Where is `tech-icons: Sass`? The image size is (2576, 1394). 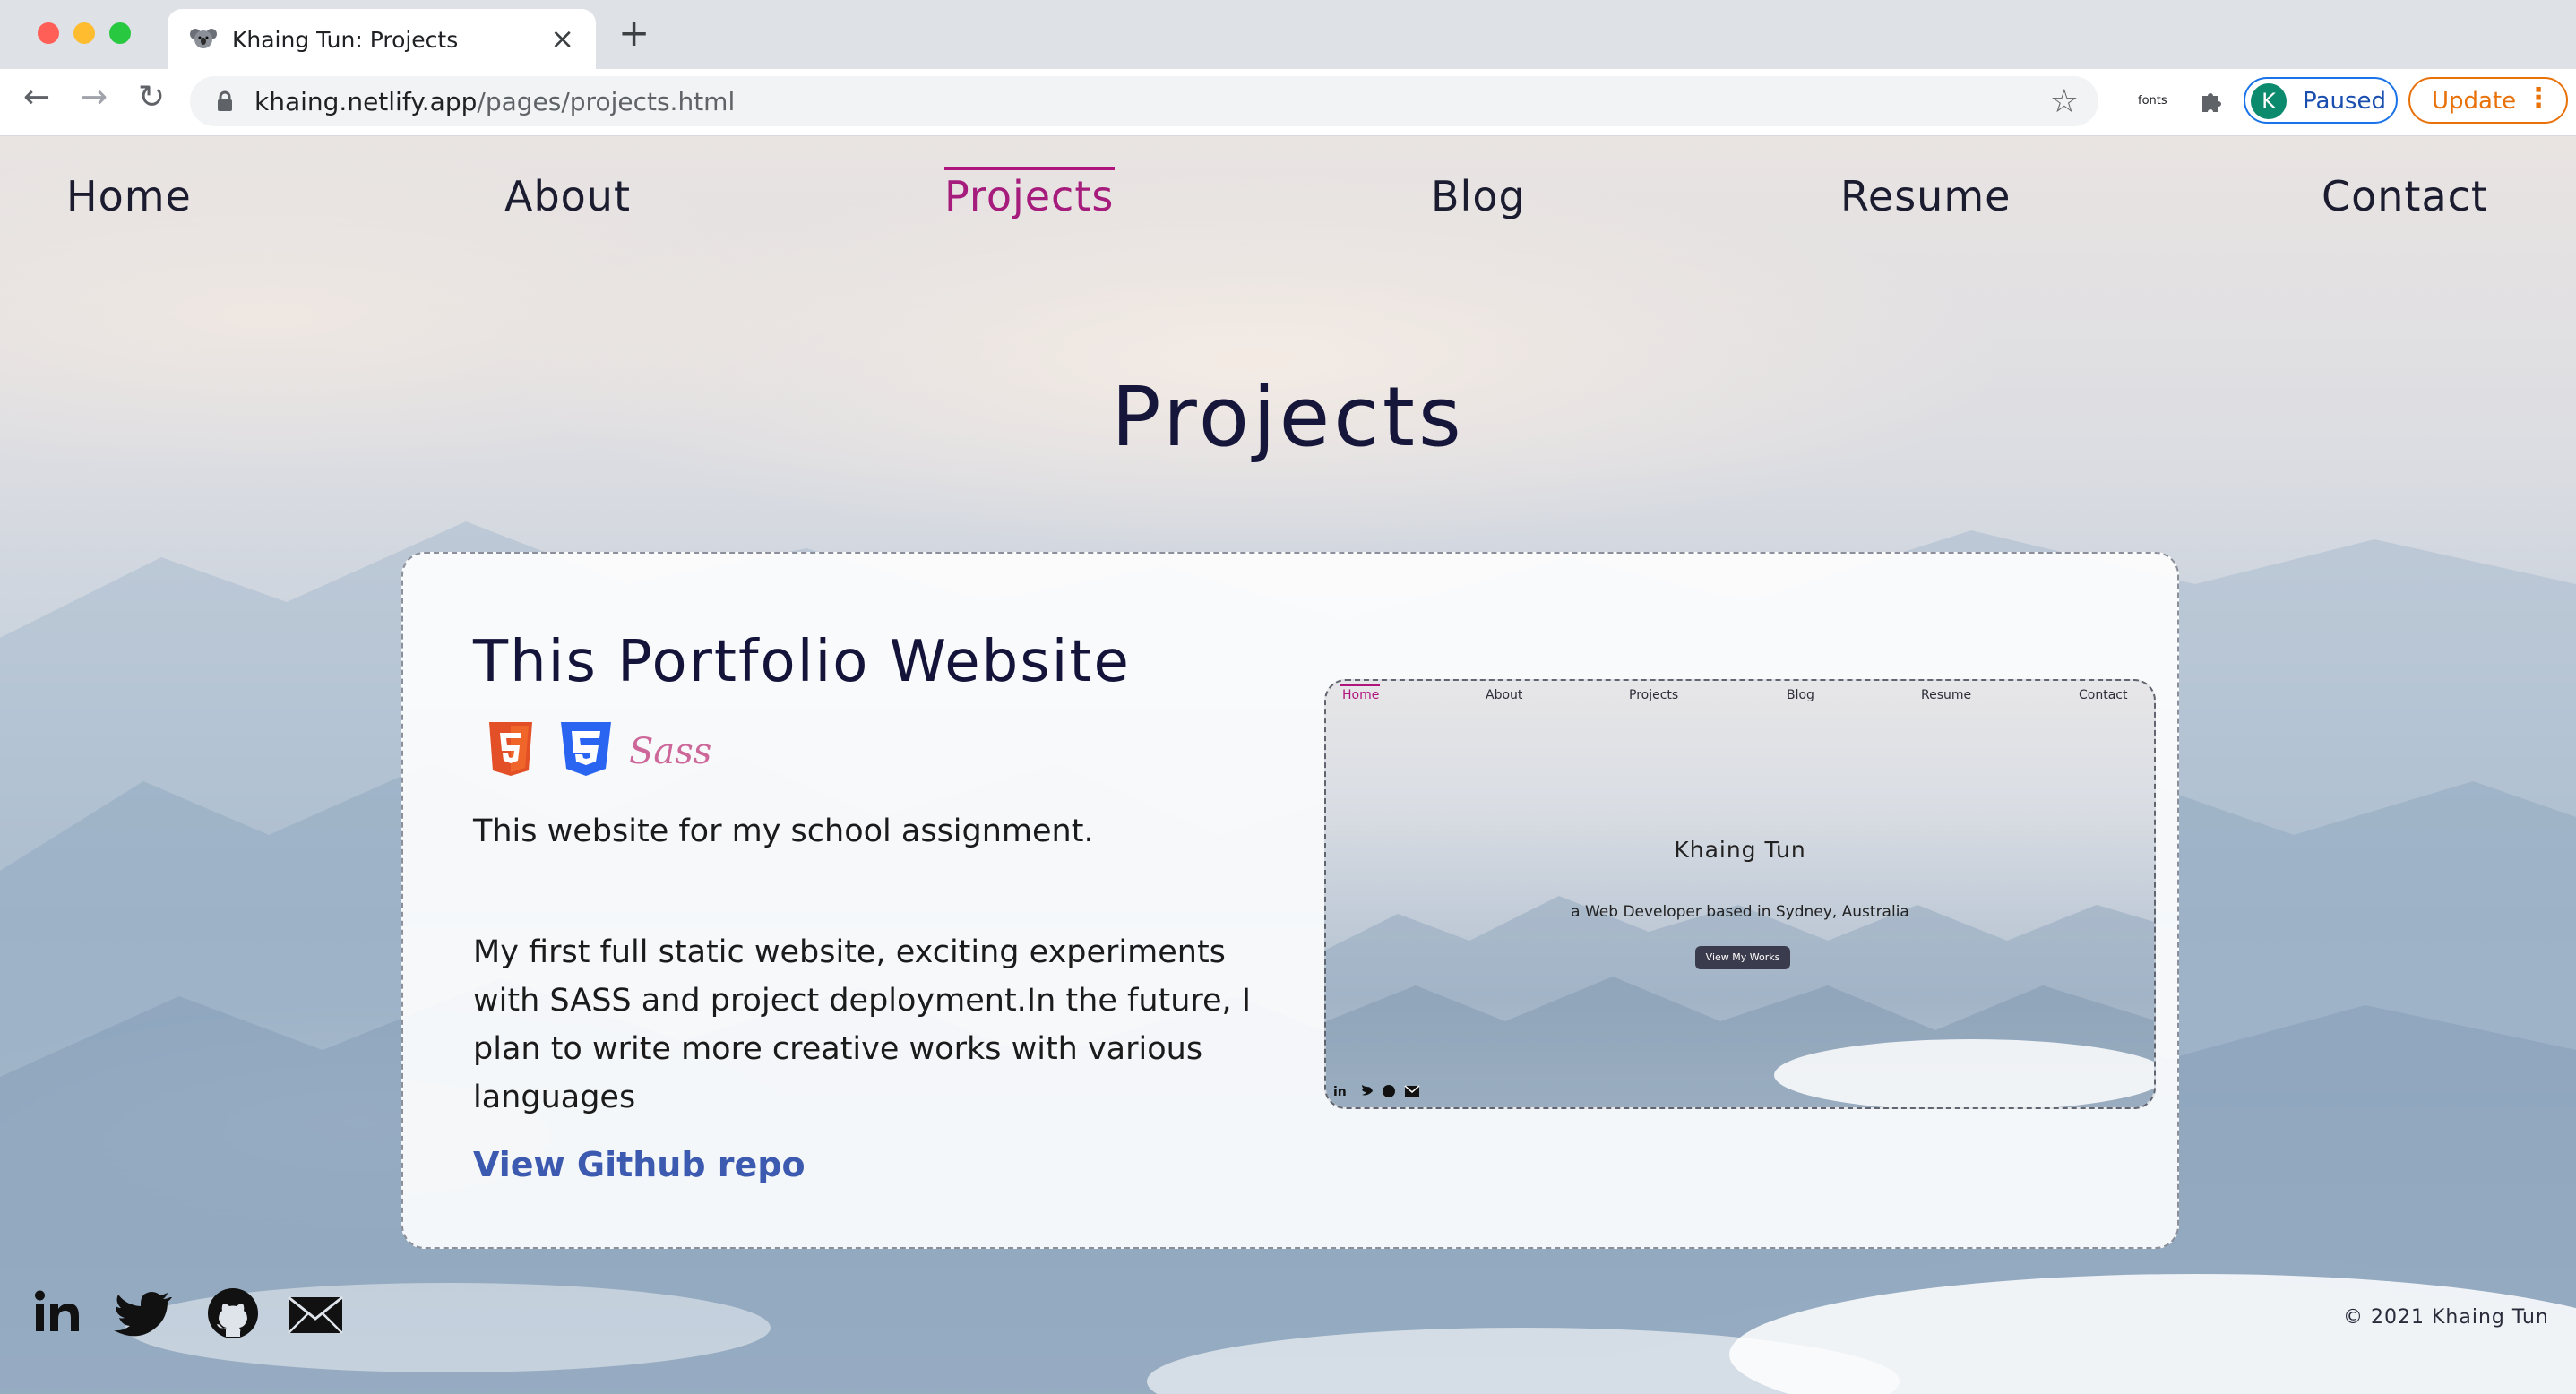 tech-icons: Sass is located at coordinates (600, 749).